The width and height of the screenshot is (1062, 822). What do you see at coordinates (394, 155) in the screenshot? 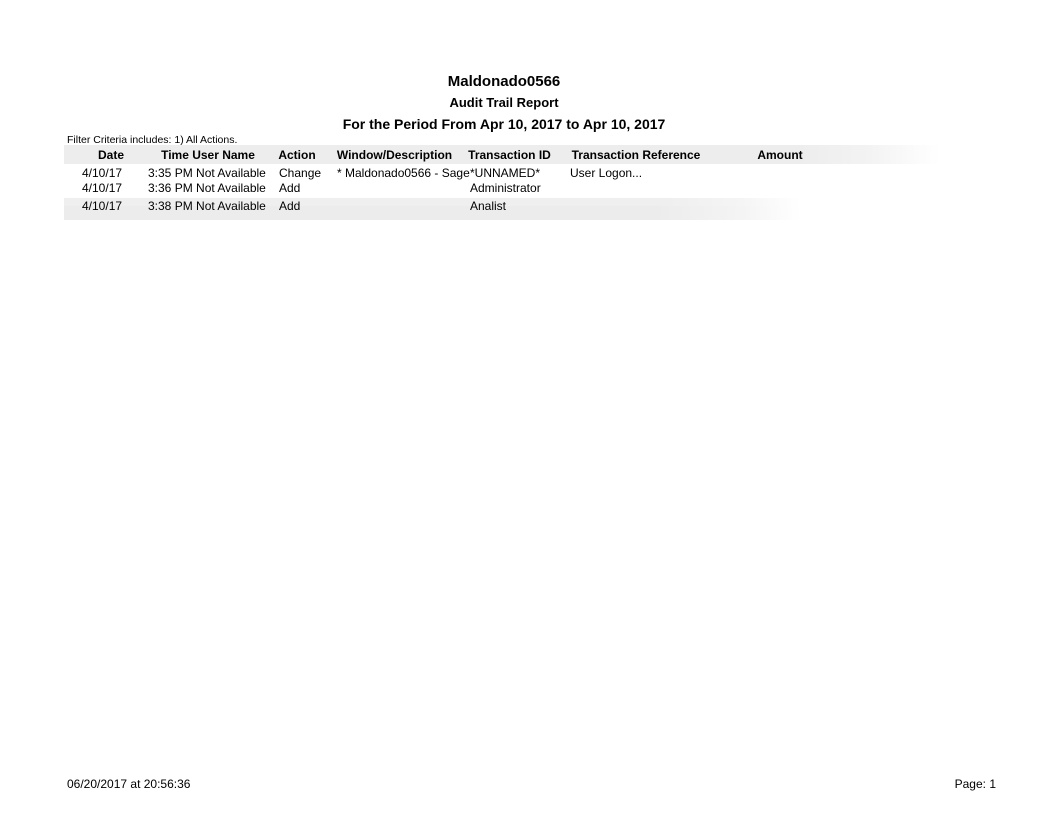
I see `column-header-window-description: Window/Description` at bounding box center [394, 155].